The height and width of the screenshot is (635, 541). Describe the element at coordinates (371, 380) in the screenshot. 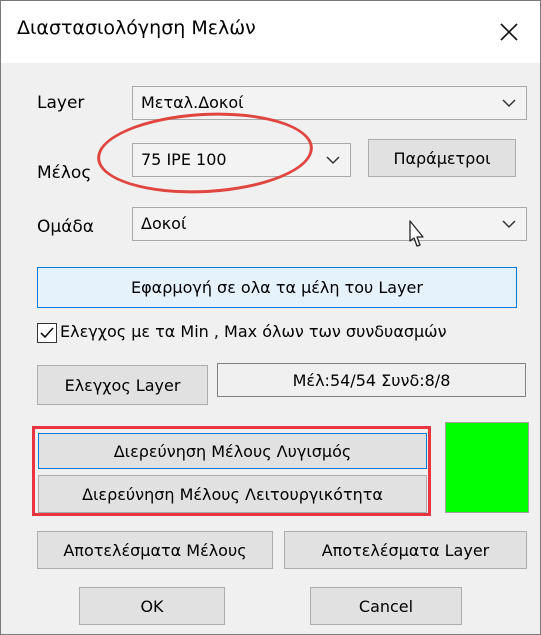

I see `status-readout: Μέλ:54/54 Συνδ:8/8` at that location.